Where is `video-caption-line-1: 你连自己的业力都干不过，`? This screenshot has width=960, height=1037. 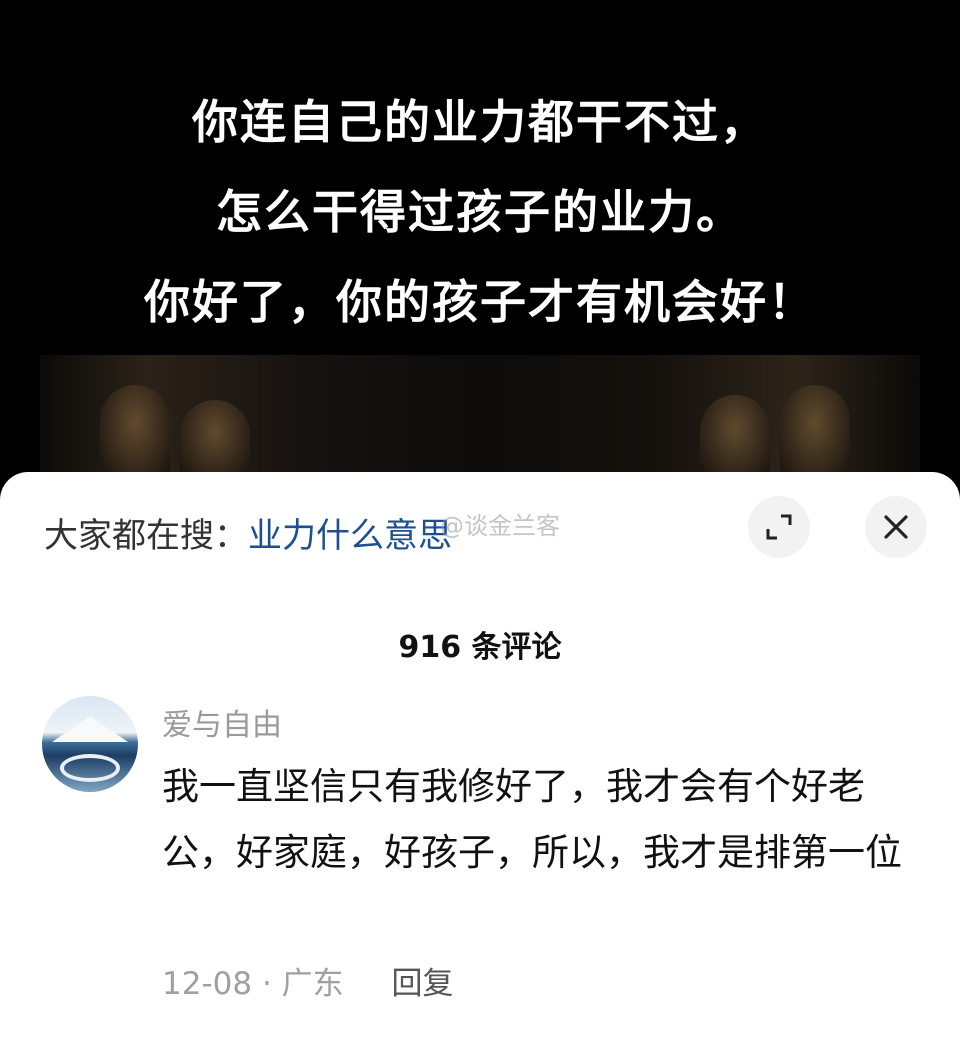 video-caption-line-1: 你连自己的业力都干不过， is located at coordinates (480, 122).